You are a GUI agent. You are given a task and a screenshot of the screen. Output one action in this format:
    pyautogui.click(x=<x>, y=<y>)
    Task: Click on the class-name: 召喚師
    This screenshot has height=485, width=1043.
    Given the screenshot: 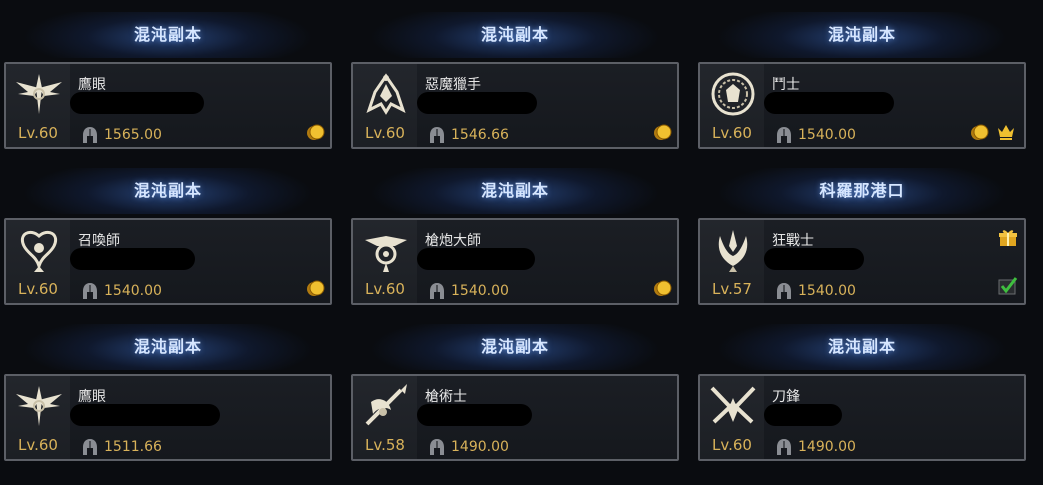 What is the action you would take?
    pyautogui.click(x=99, y=241)
    